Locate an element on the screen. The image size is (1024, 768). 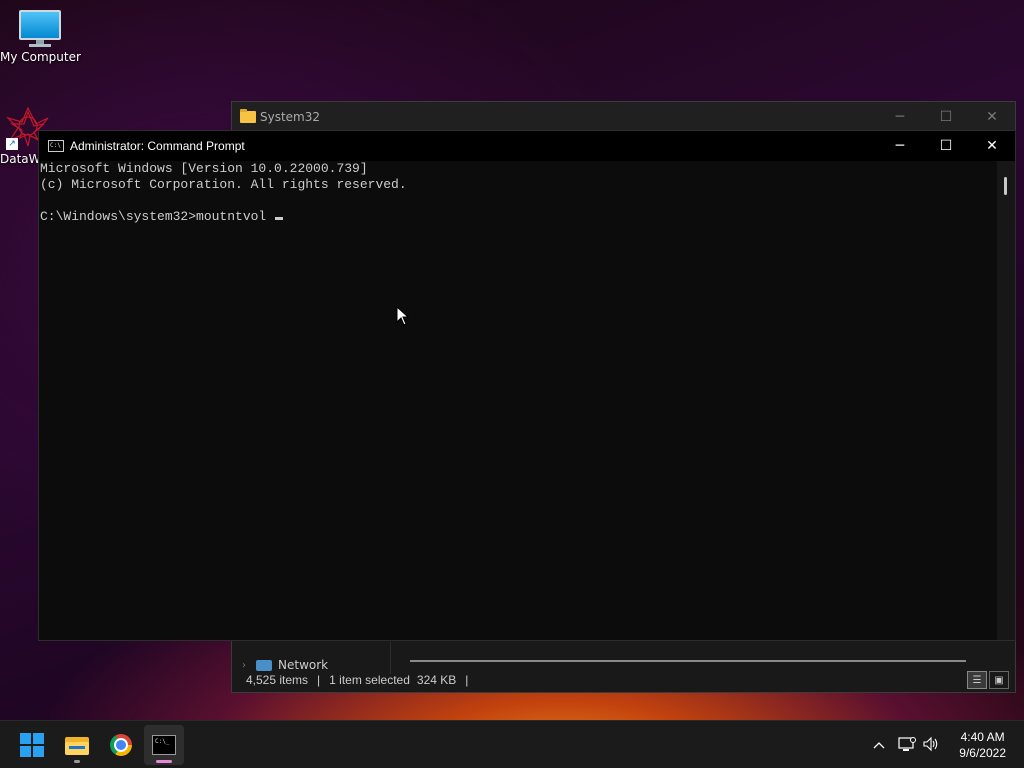
network-status-icon is located at coordinates (907, 745).